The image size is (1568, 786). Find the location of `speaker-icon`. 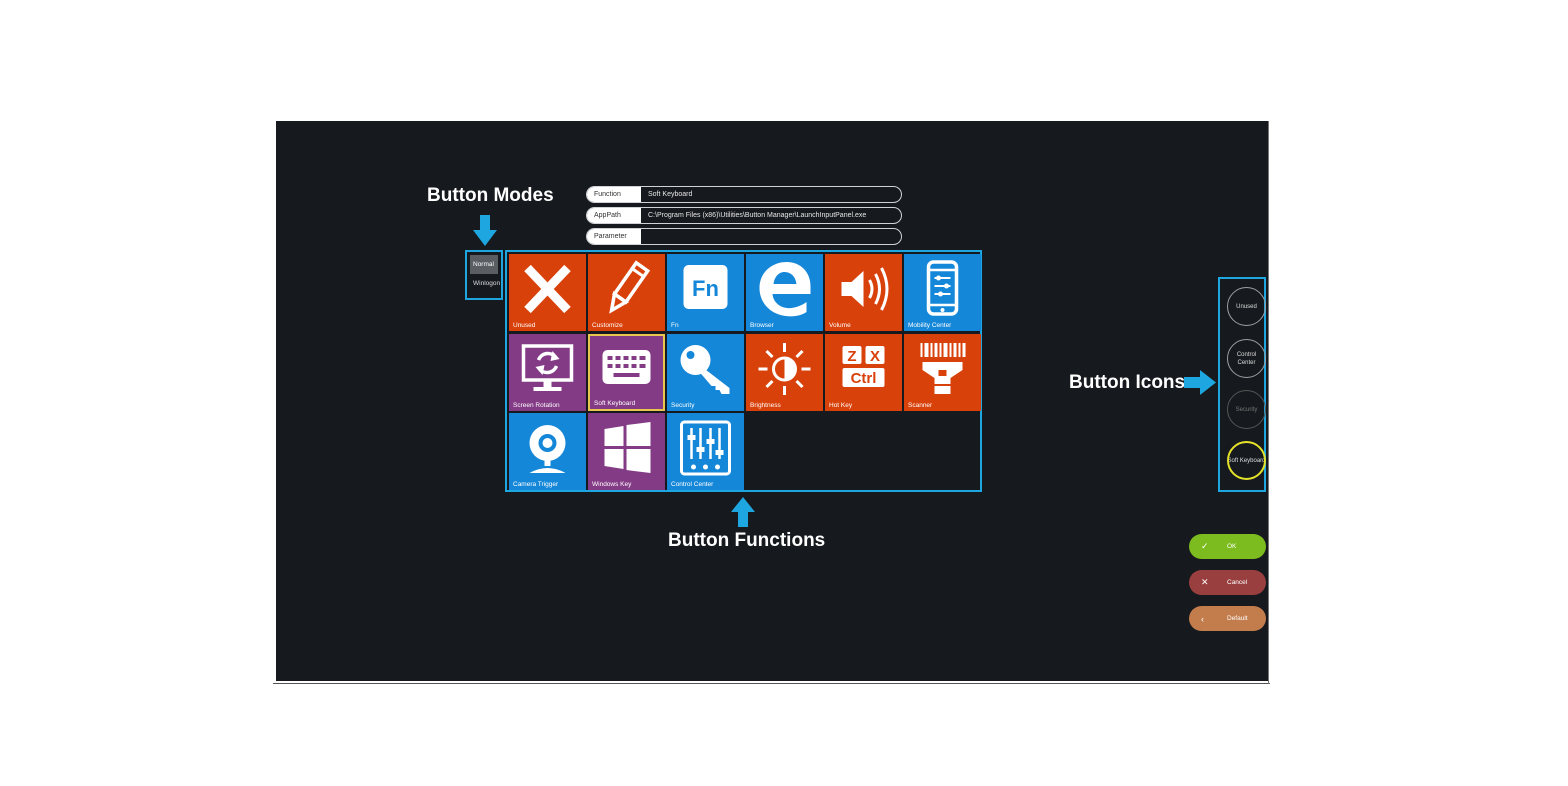

speaker-icon is located at coordinates (865, 289).